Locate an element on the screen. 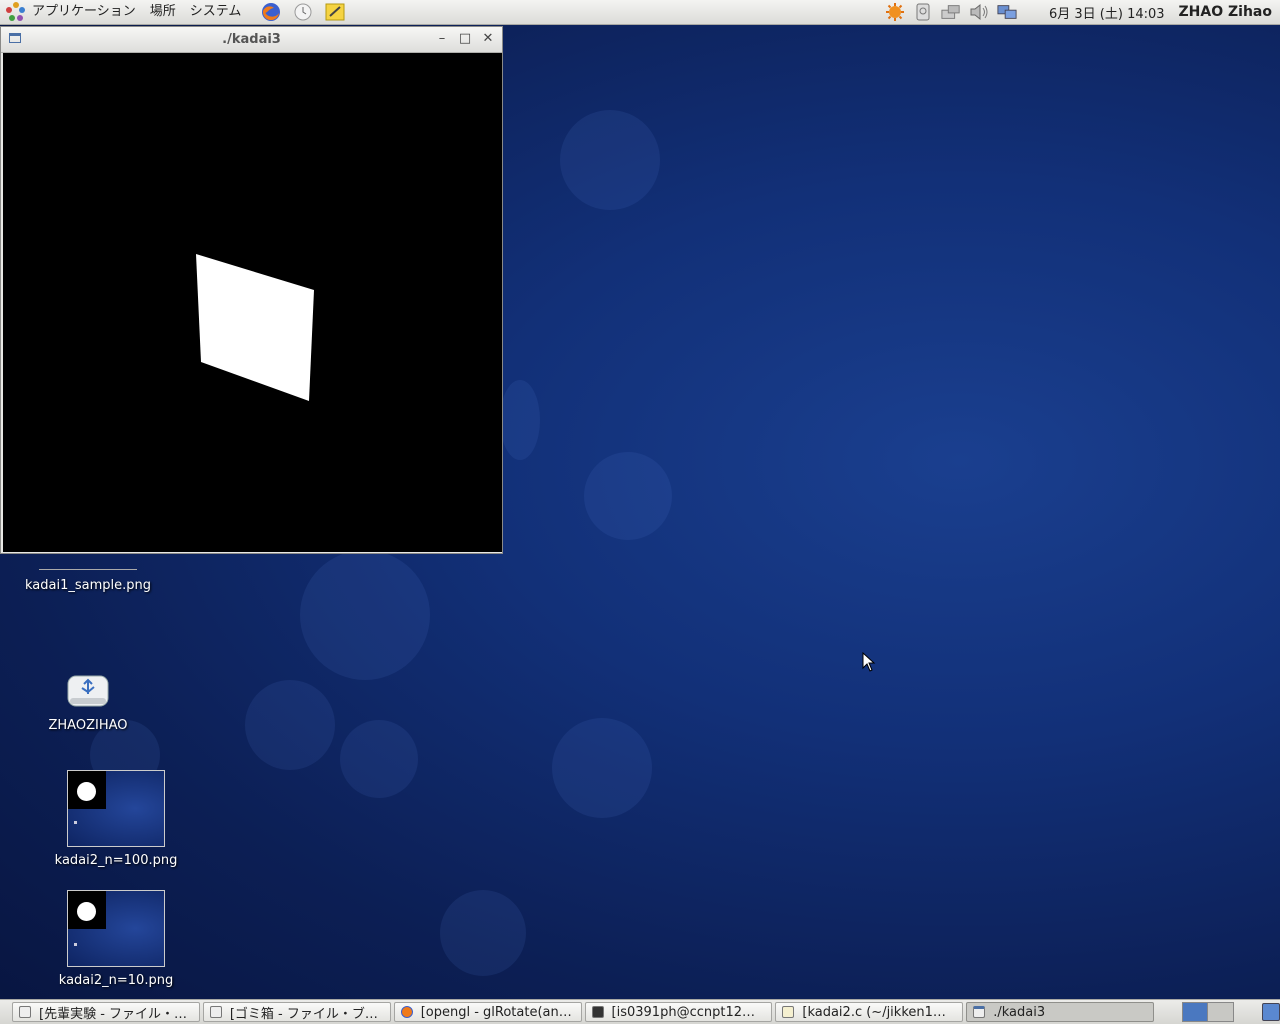 The width and height of the screenshot is (1280, 1024). window-menu-icon is located at coordinates (15, 38).